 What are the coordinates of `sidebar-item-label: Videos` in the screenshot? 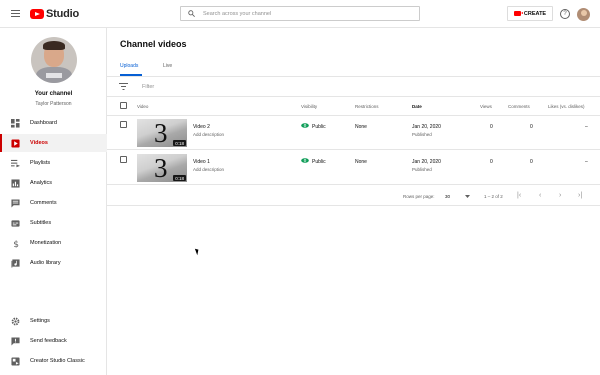 It's located at (39, 143).